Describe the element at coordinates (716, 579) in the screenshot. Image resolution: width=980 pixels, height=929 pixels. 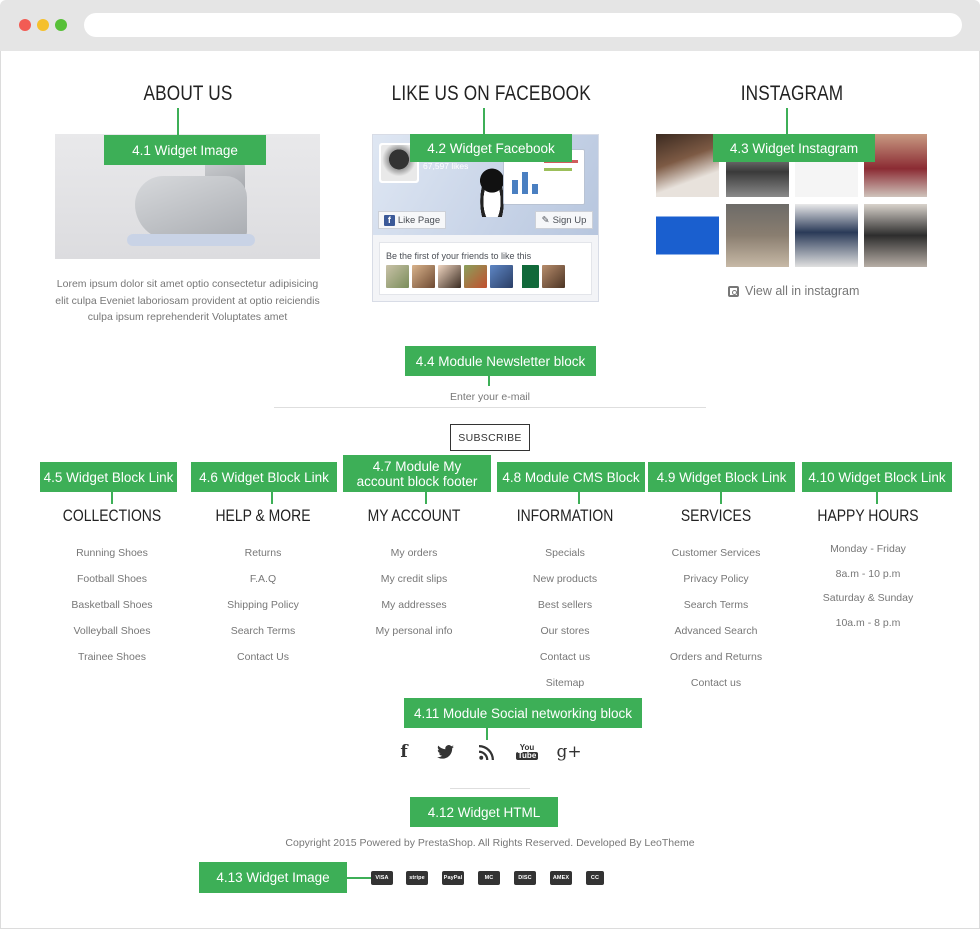
I see `footer-link: Privacy Policy` at that location.